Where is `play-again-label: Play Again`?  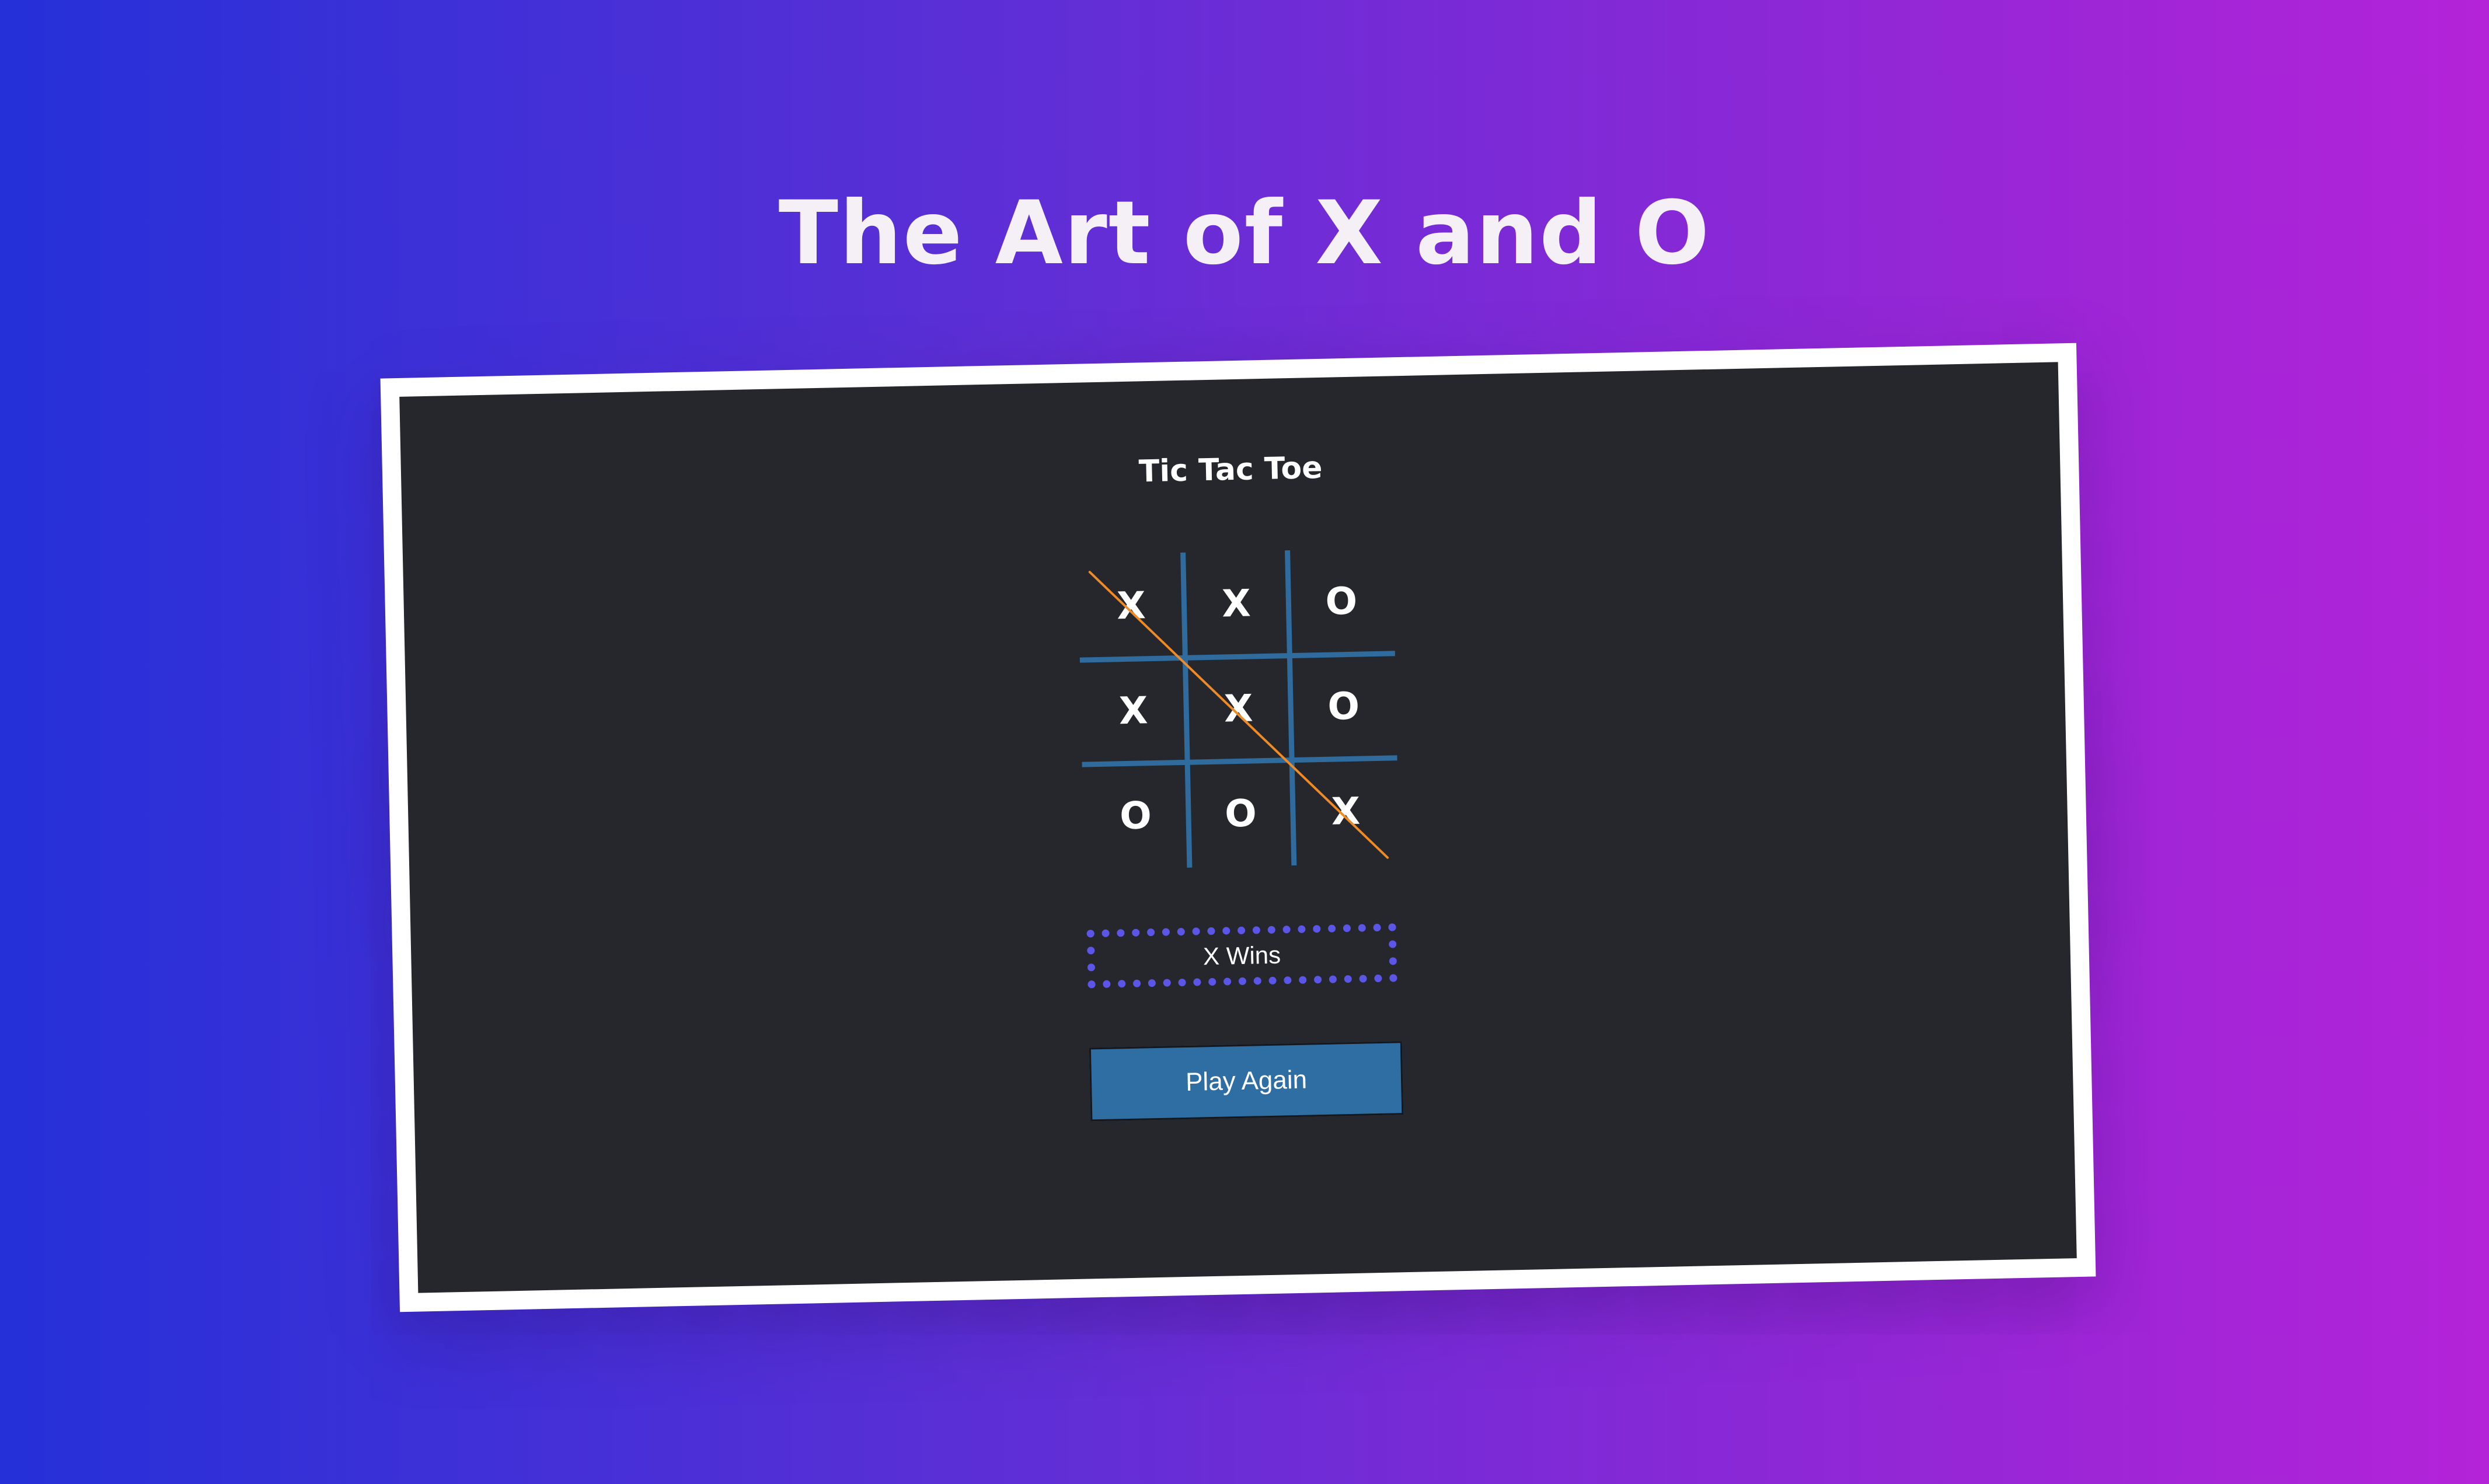 play-again-label: Play Again is located at coordinates (1246, 1081).